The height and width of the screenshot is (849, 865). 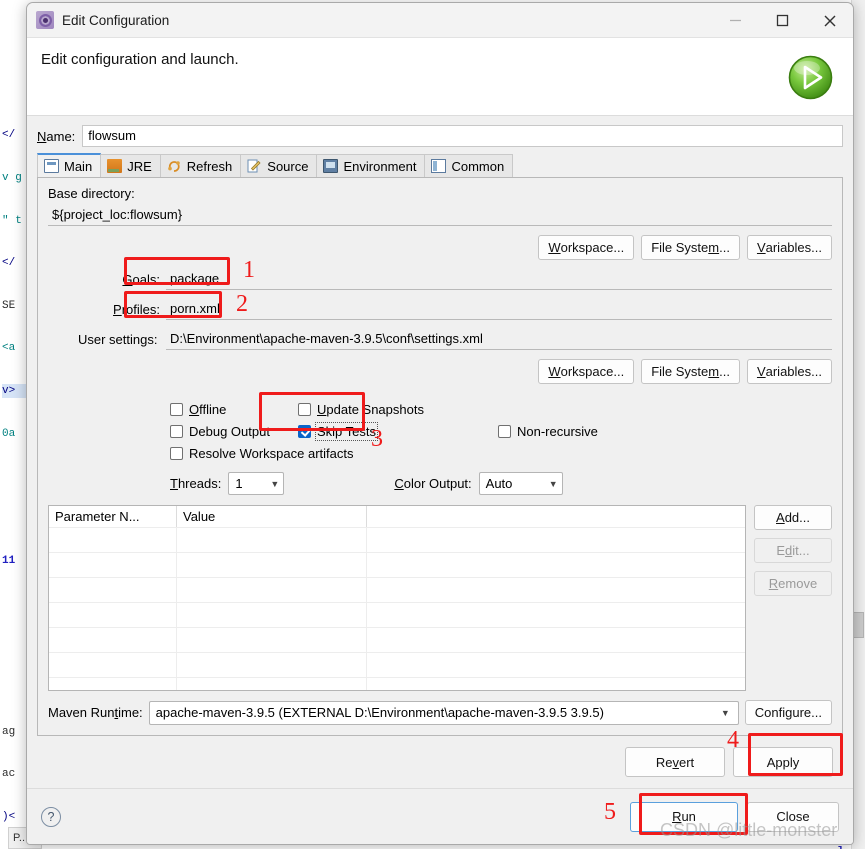 What do you see at coordinates (254, 166) in the screenshot?
I see `source-tab-icon` at bounding box center [254, 166].